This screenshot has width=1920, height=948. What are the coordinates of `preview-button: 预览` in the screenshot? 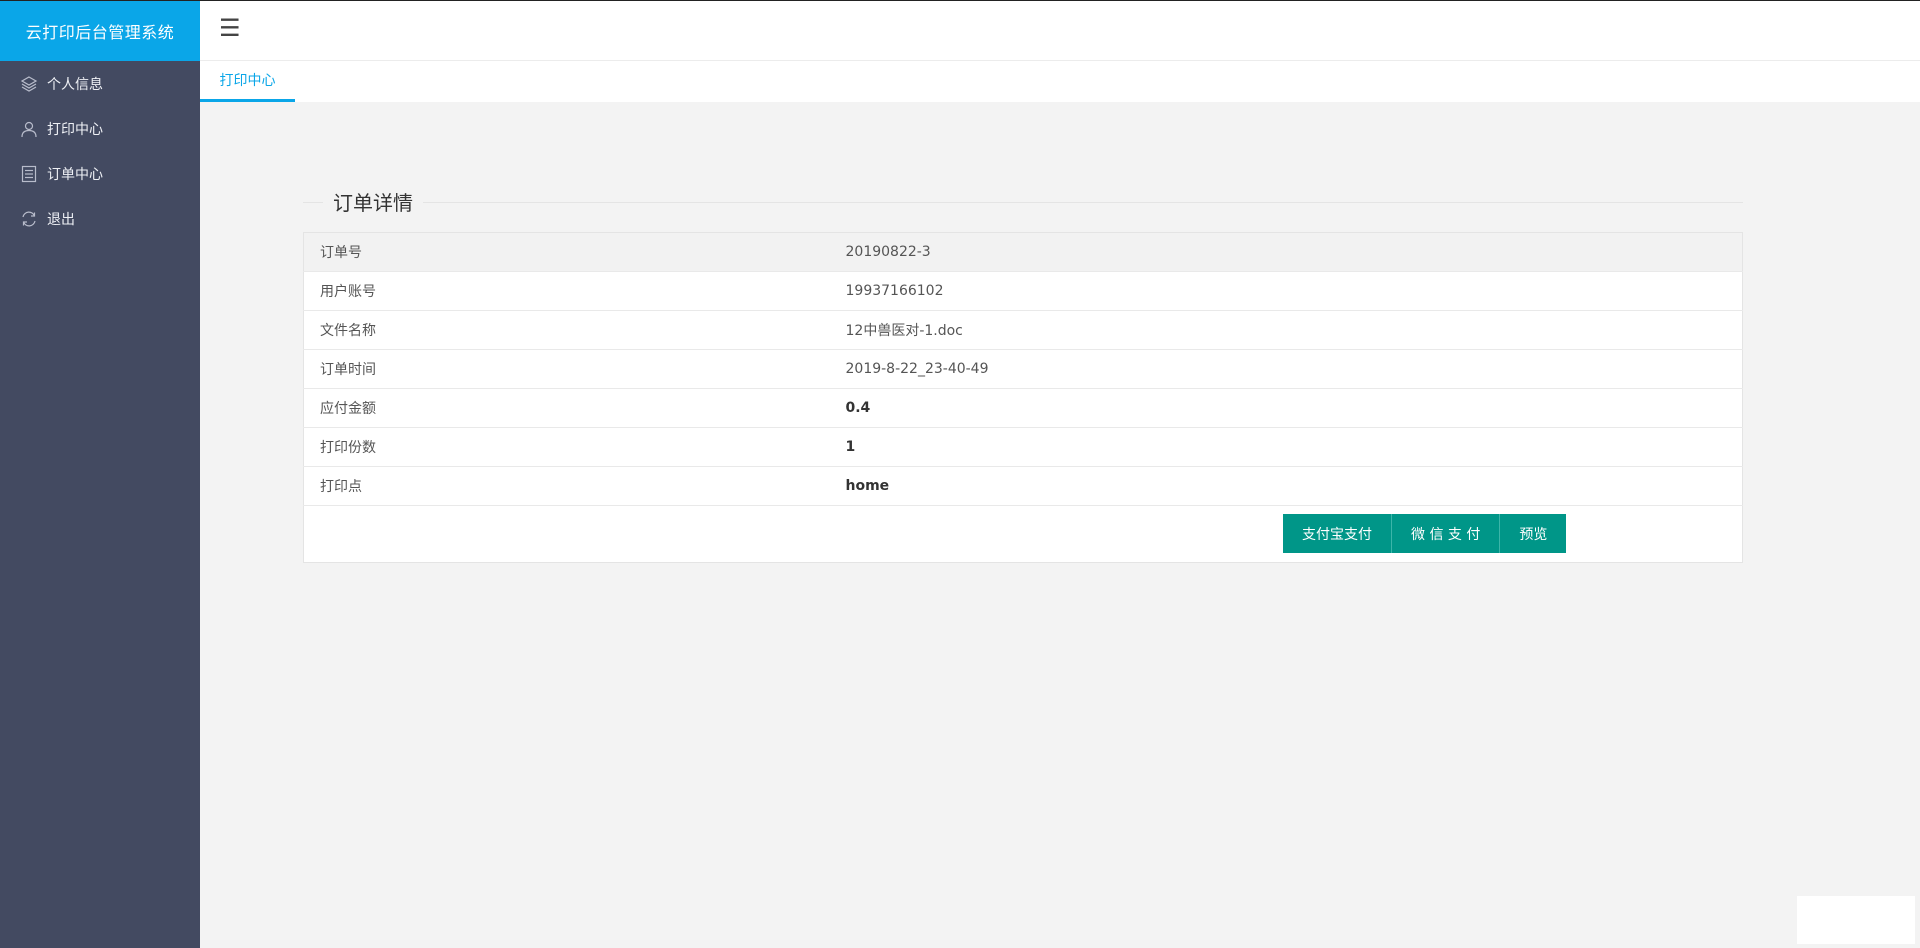 It's located at (1533, 533).